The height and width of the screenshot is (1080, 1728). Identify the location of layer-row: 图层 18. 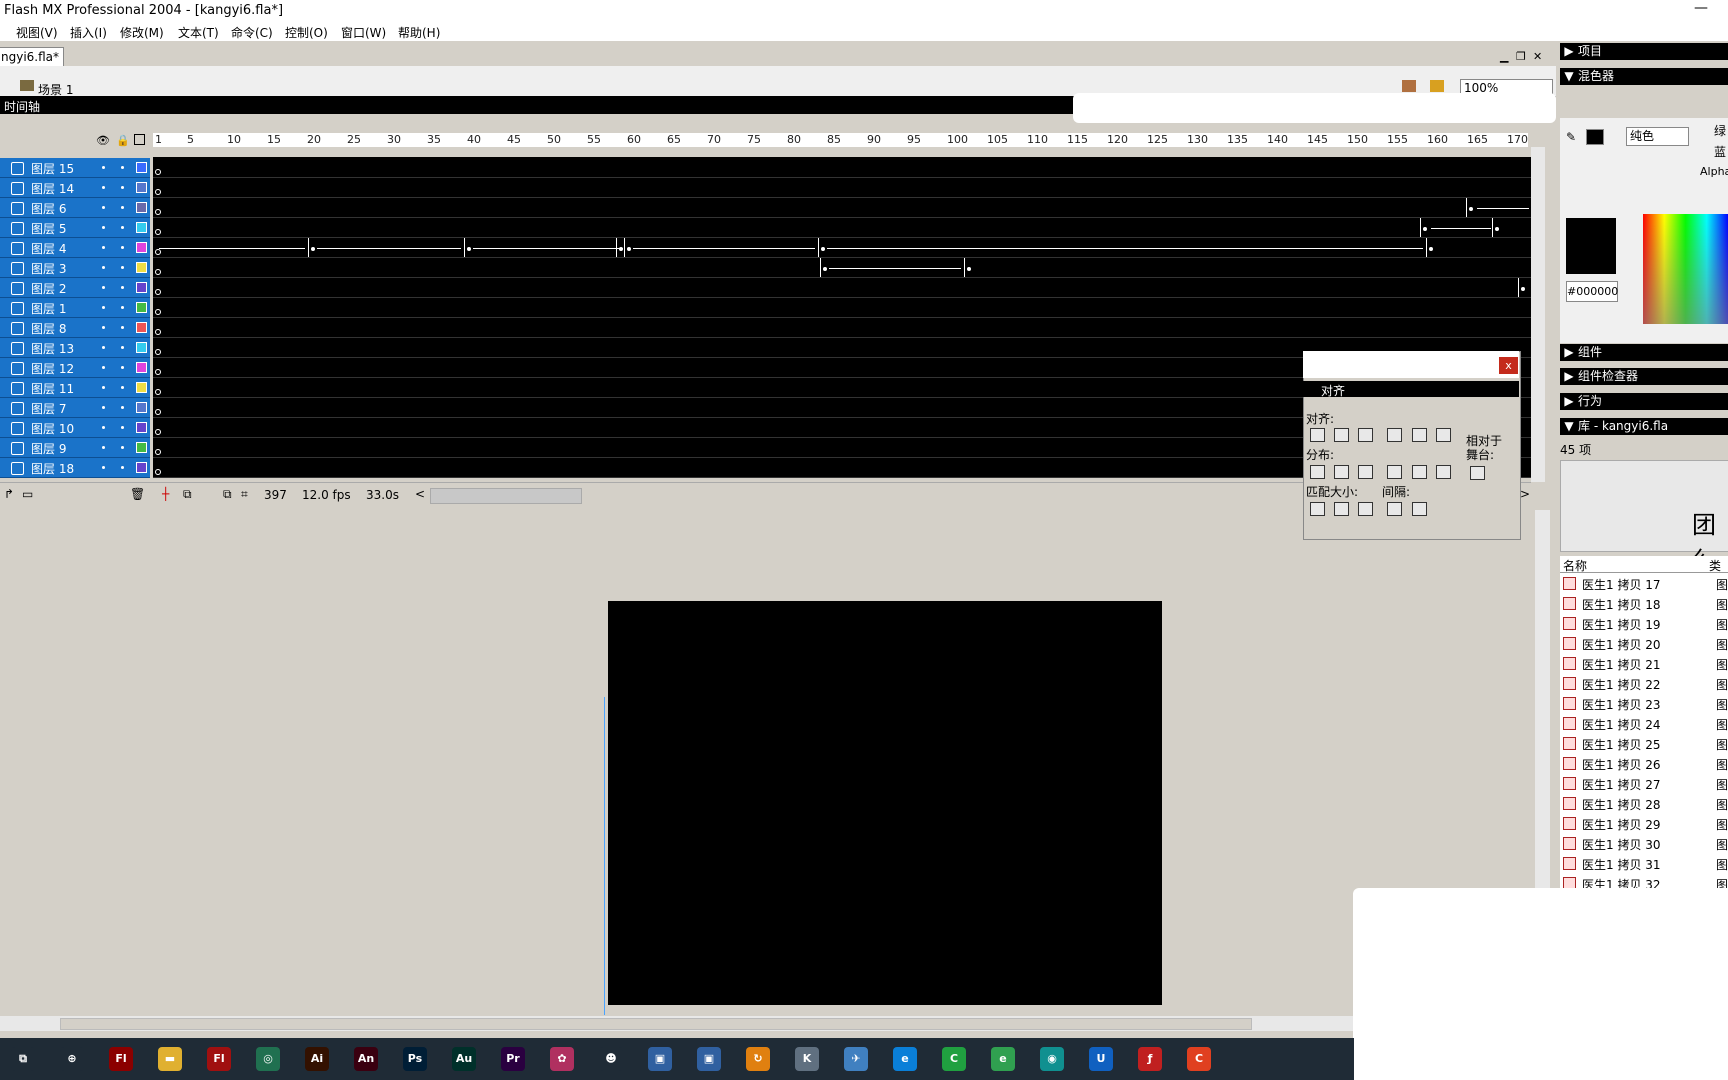
(75, 468).